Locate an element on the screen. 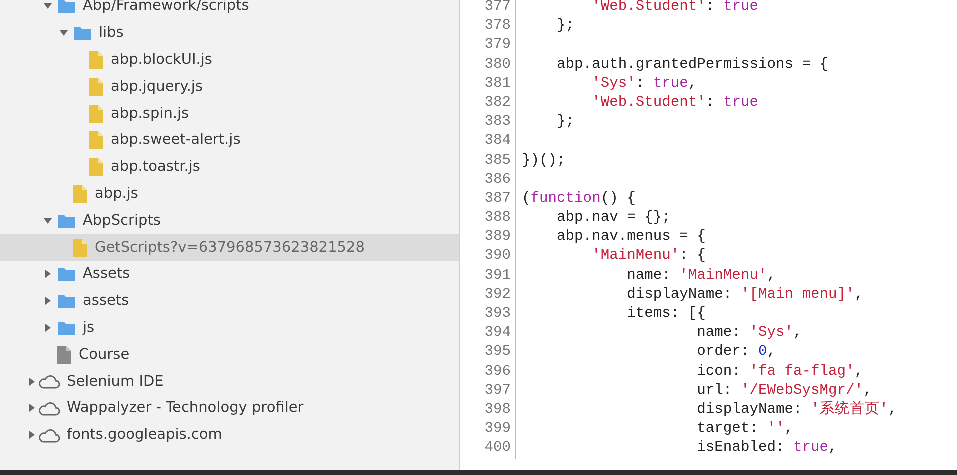 The image size is (957, 475). line-number: 384 is located at coordinates (488, 142).